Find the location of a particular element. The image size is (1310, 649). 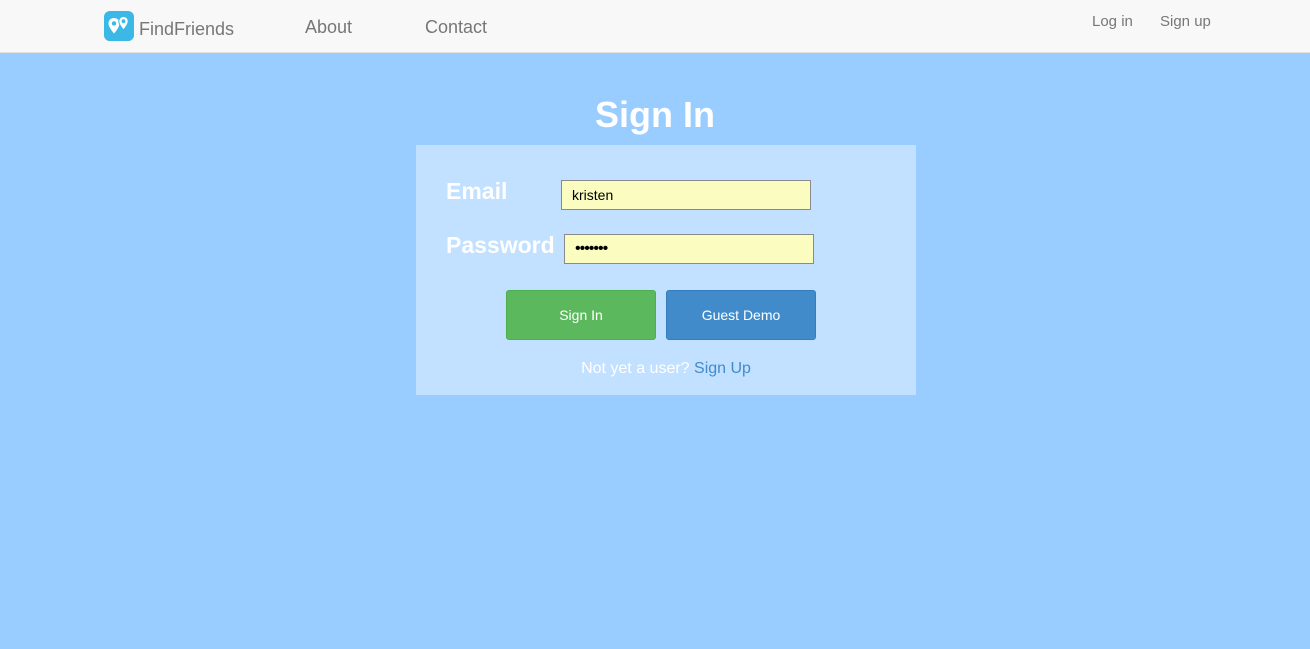

password-field is located at coordinates (689, 249).